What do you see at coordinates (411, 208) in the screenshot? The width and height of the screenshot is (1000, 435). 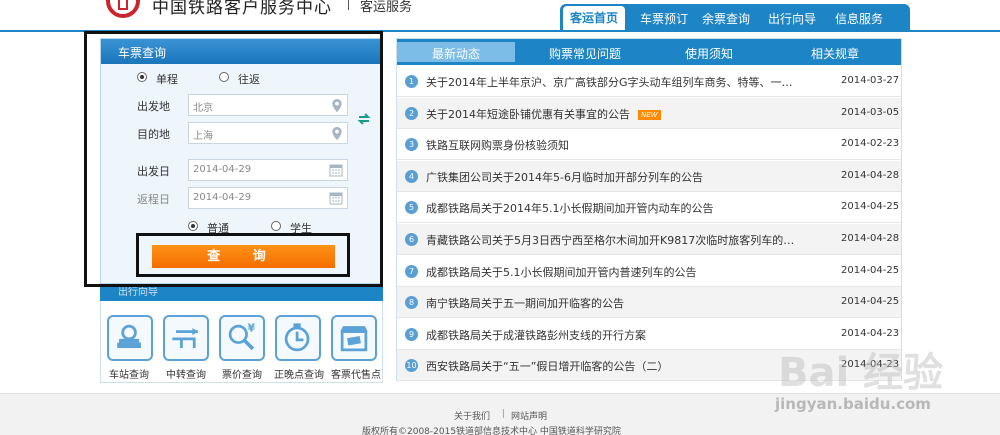 I see `news-number-badge: 5` at bounding box center [411, 208].